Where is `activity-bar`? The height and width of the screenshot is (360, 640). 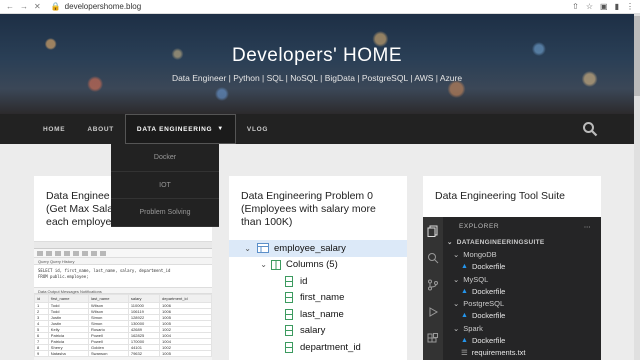
activity-bar is located at coordinates (433, 288).